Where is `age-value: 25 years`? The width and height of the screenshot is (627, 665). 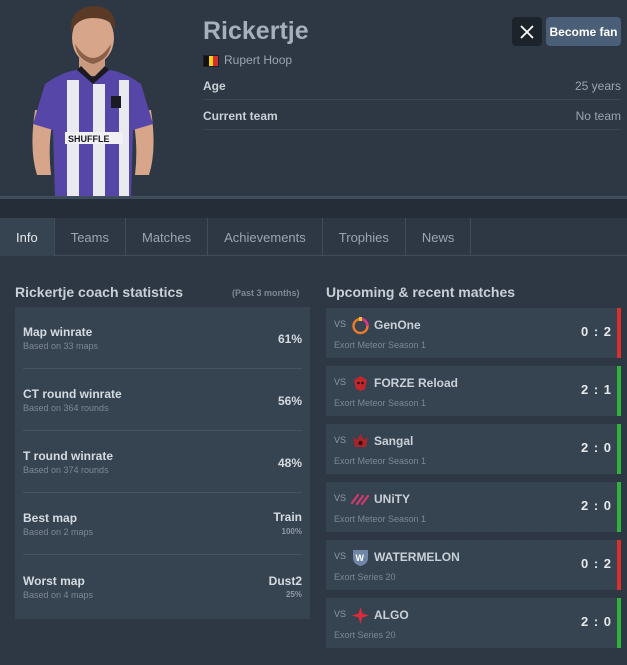 age-value: 25 years is located at coordinates (597, 85).